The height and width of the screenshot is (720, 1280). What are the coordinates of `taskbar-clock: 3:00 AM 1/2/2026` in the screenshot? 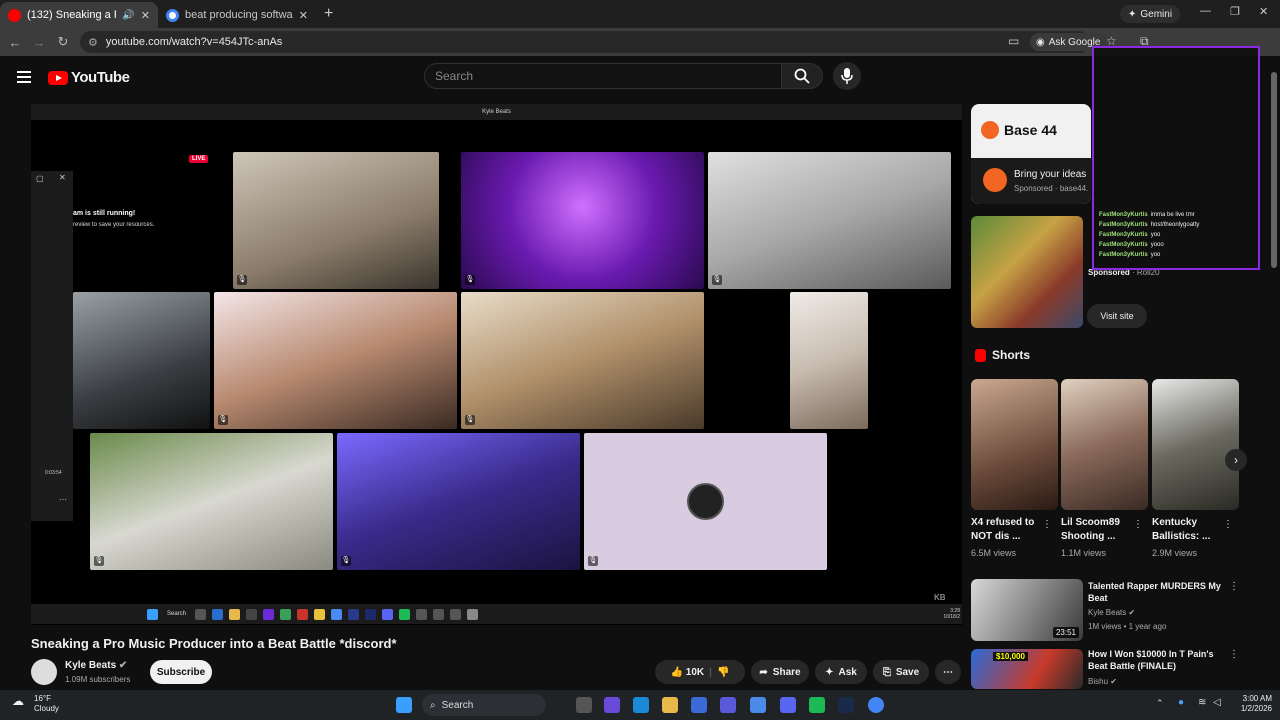 It's located at (1252, 704).